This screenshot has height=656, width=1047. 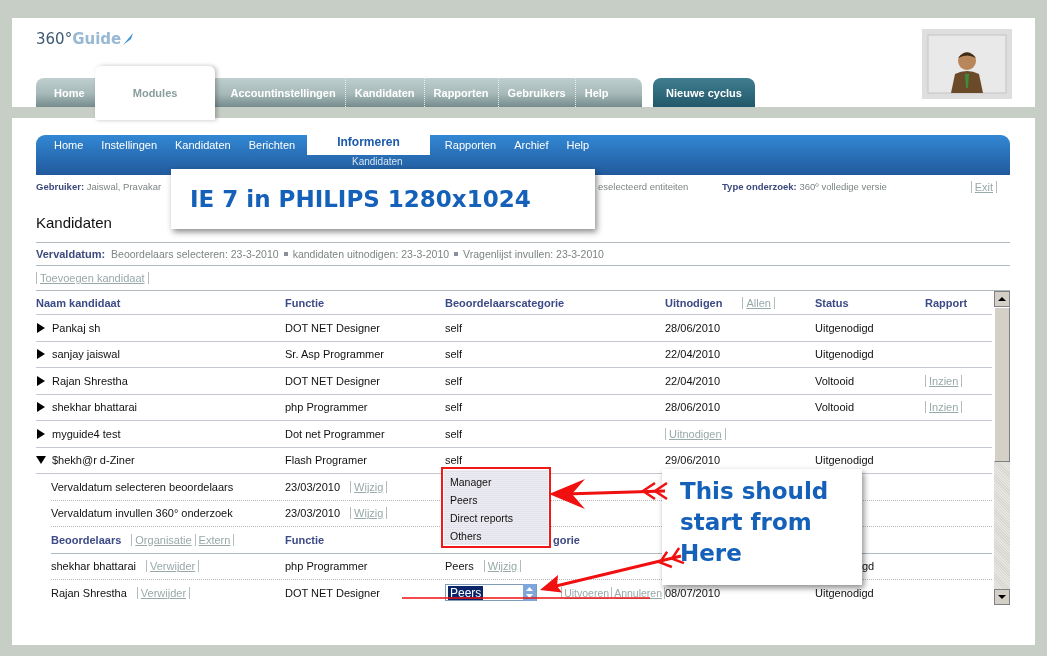 I want to click on nav-tab: Rapporten, so click(x=470, y=145).